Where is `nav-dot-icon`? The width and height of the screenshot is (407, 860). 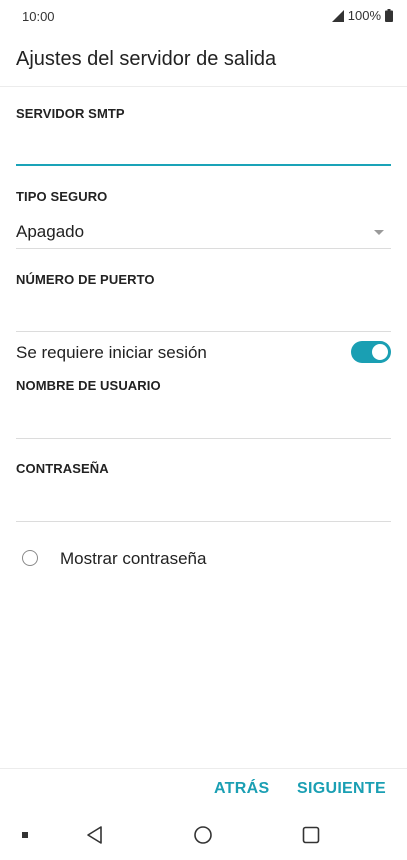 nav-dot-icon is located at coordinates (25, 835).